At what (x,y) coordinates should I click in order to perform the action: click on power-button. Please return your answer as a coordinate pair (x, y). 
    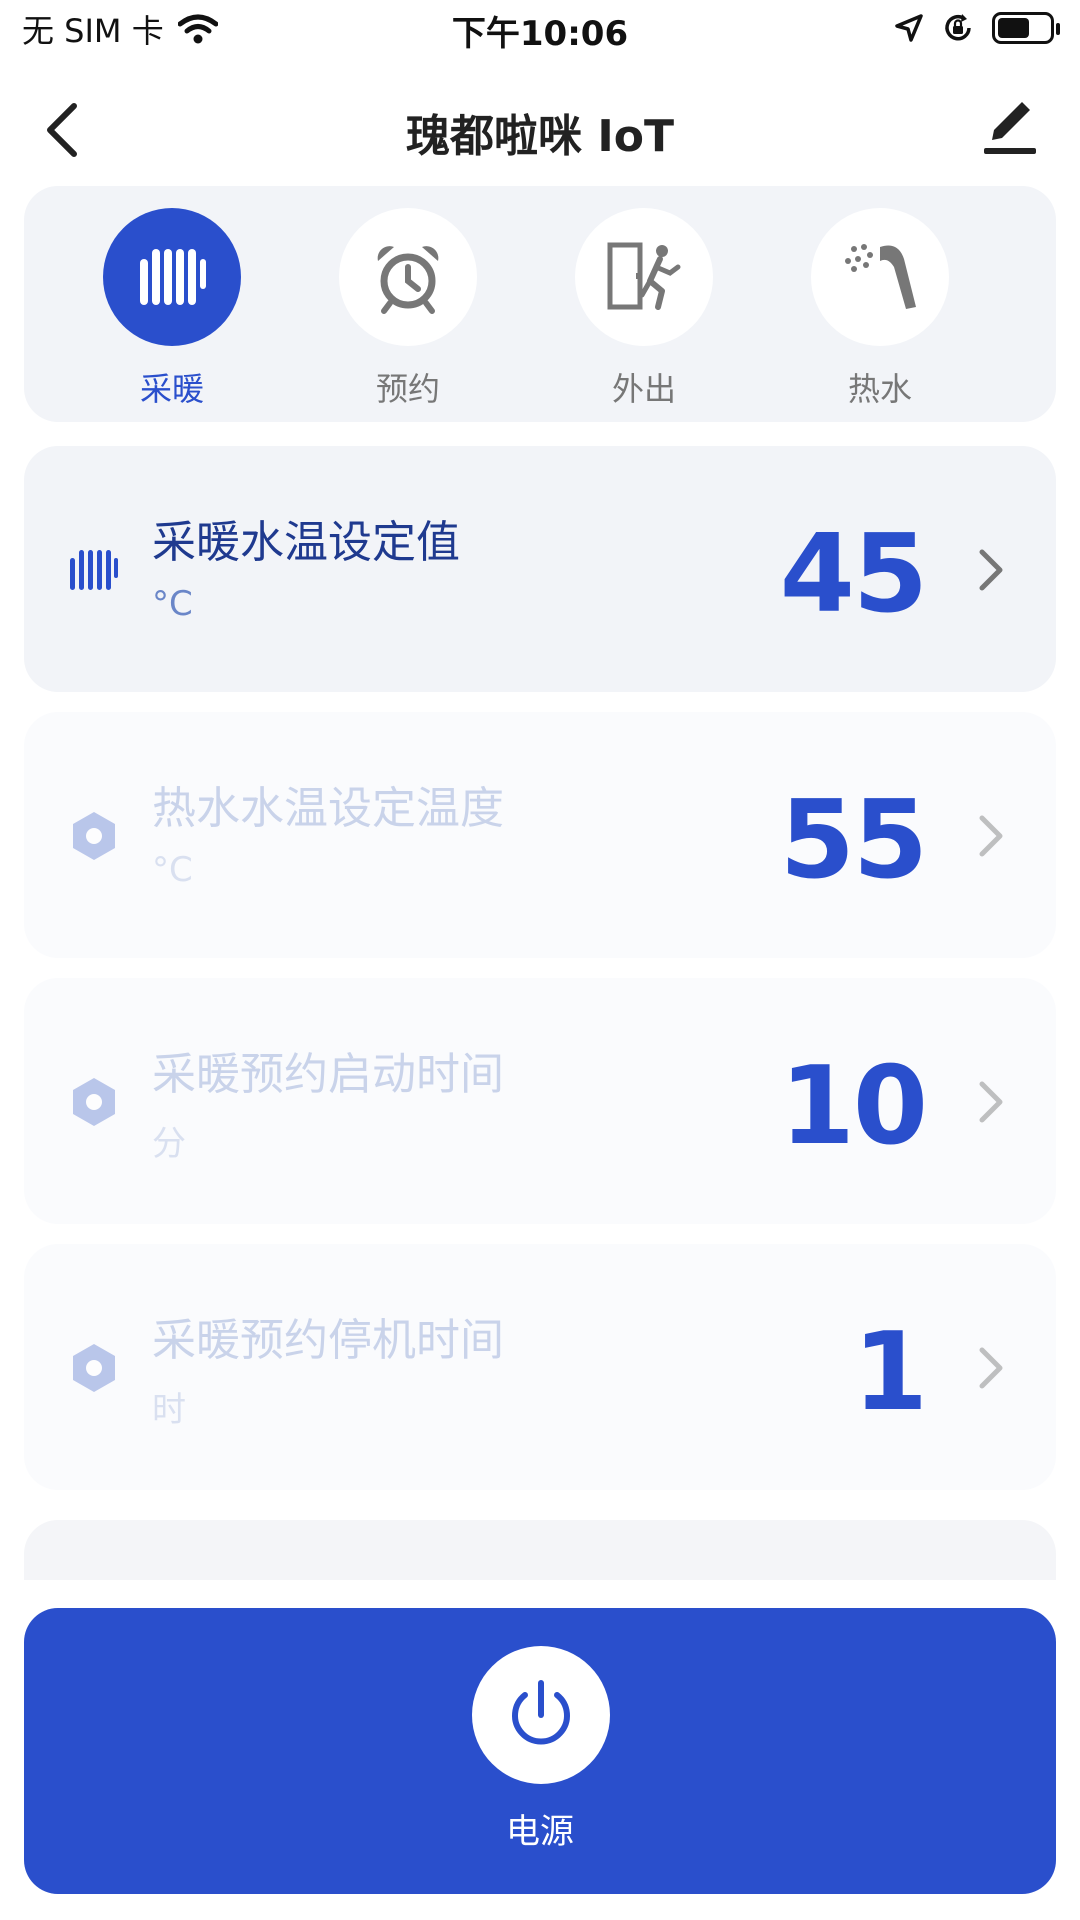
    Looking at the image, I should click on (541, 1715).